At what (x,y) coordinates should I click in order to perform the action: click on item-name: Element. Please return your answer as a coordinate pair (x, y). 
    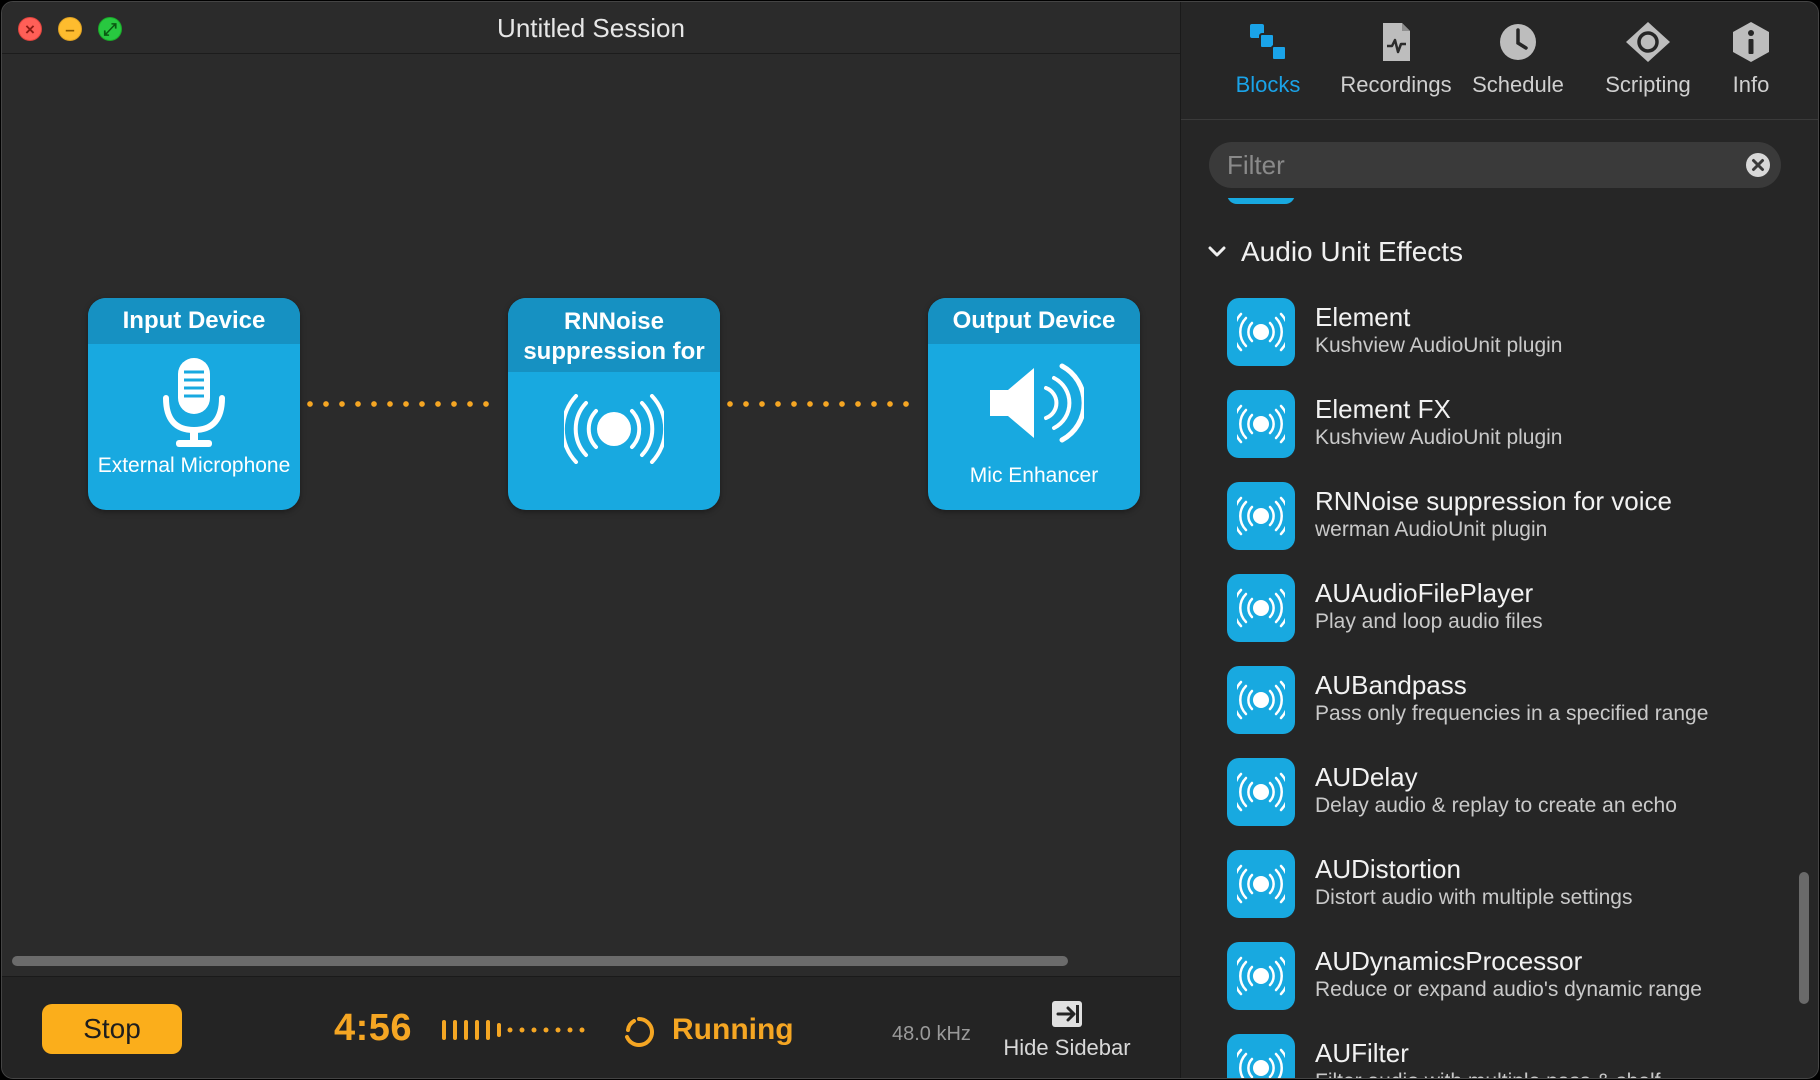
    Looking at the image, I should click on (1363, 317).